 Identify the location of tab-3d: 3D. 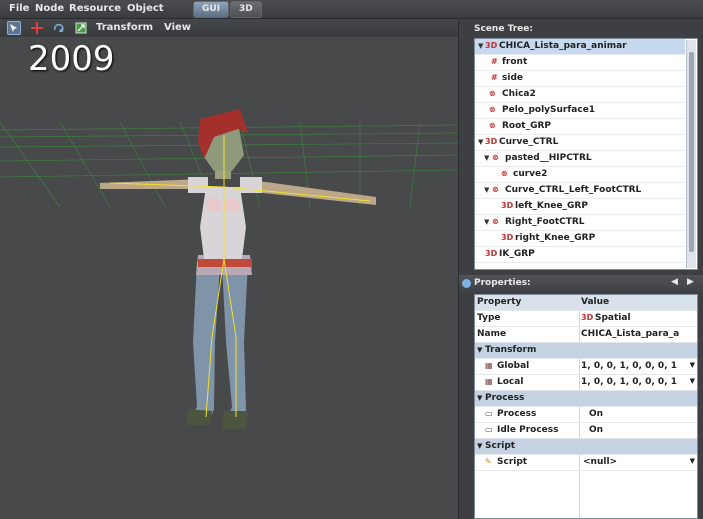
(246, 9).